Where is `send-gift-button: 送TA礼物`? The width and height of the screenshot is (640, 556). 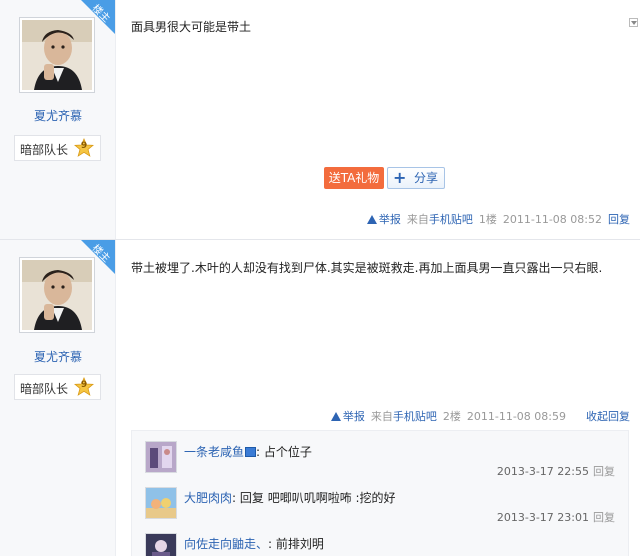 send-gift-button: 送TA礼物 is located at coordinates (354, 178).